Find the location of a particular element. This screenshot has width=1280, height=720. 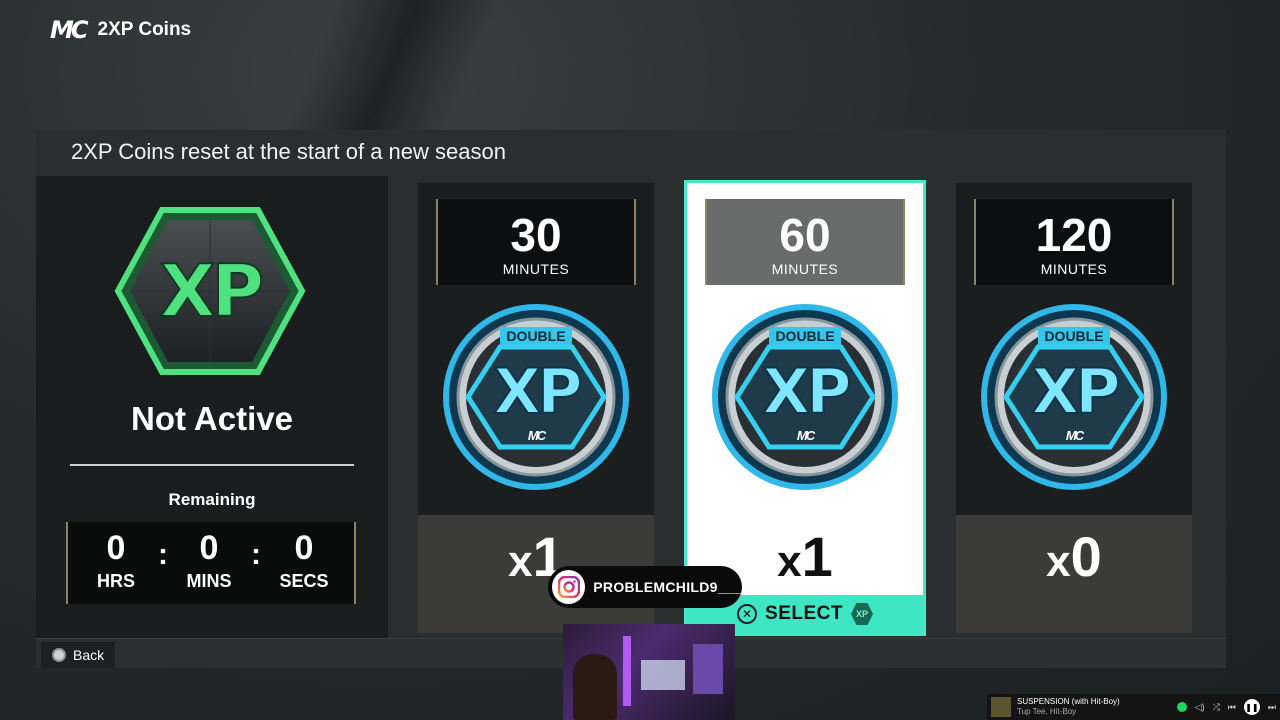

quantity-number: 0 is located at coordinates (1086, 556).